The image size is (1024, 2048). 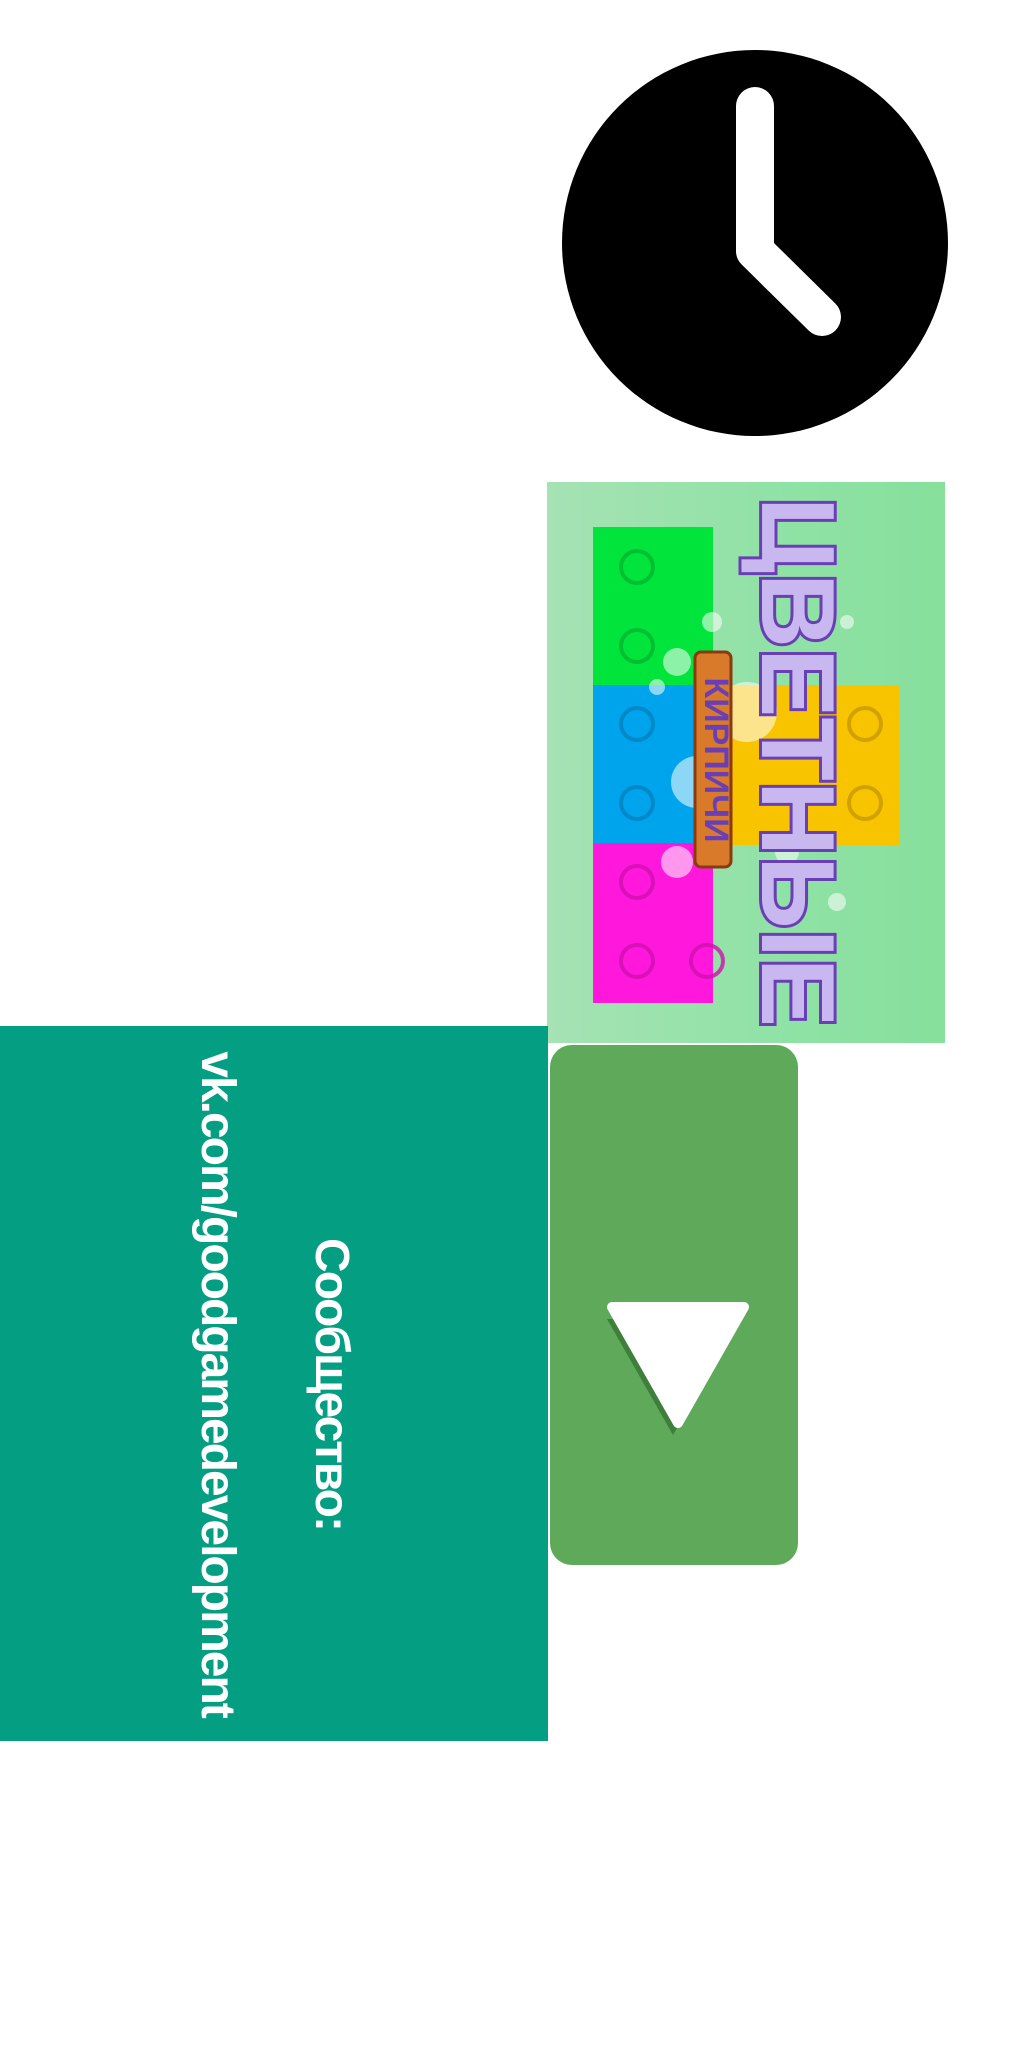 I want to click on clock-icon, so click(x=755, y=243).